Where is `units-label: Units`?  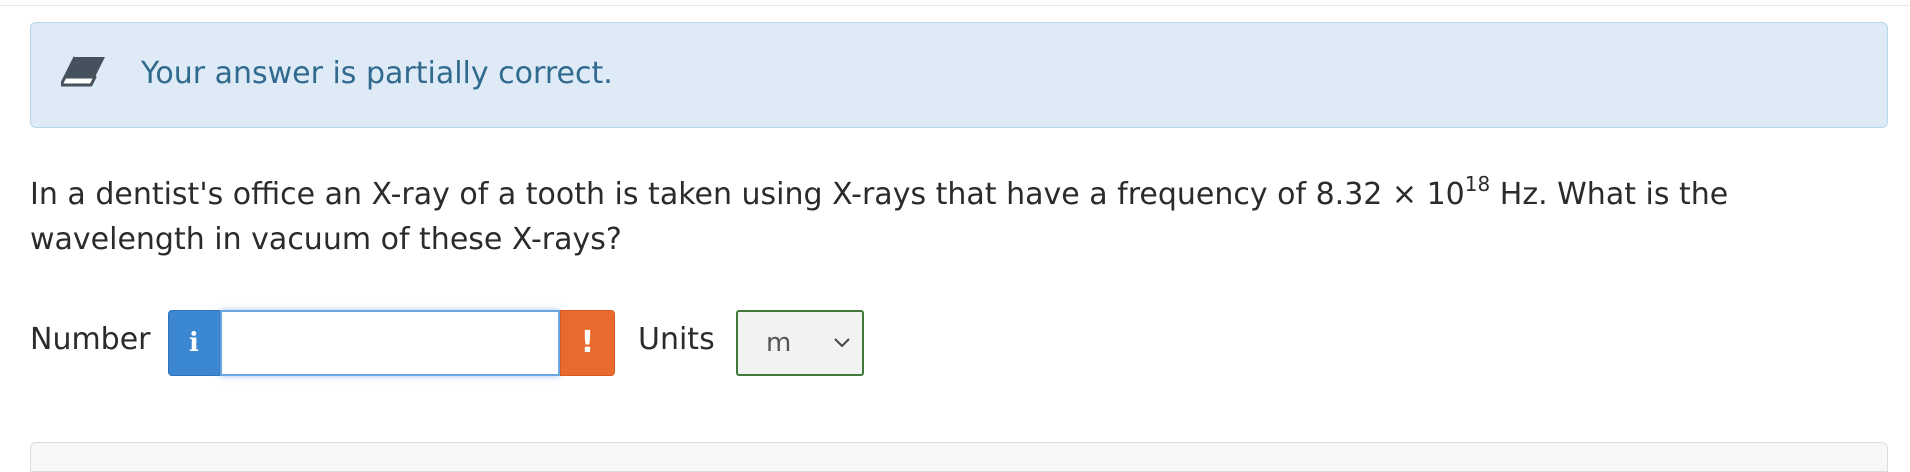 units-label: Units is located at coordinates (676, 339).